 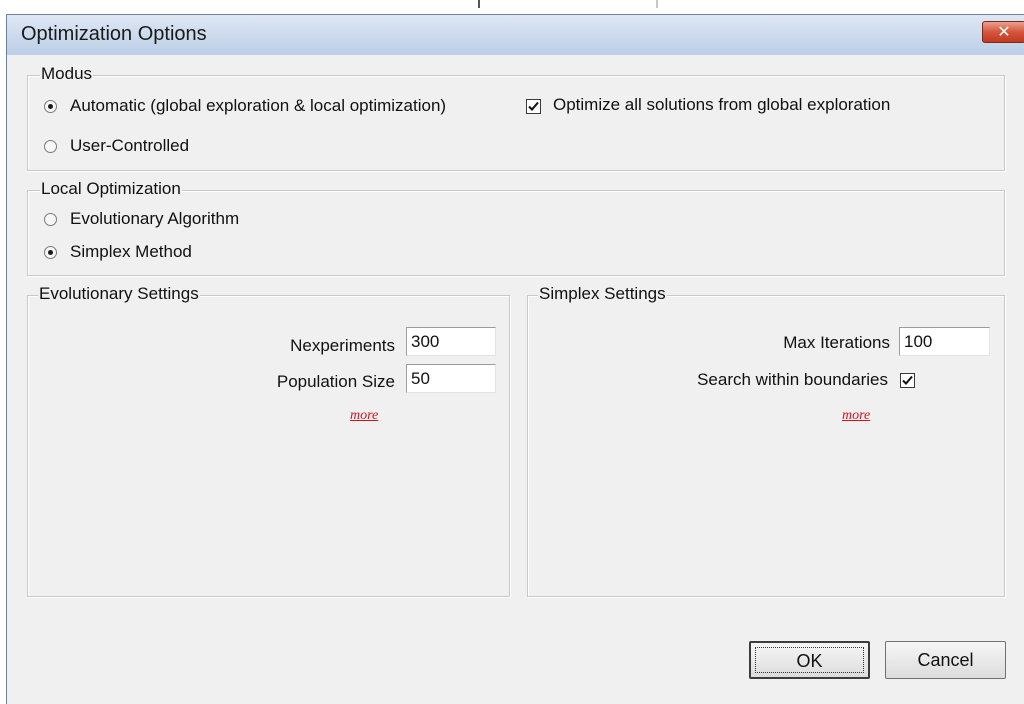 What do you see at coordinates (50, 252) in the screenshot?
I see `radio-simplex-method` at bounding box center [50, 252].